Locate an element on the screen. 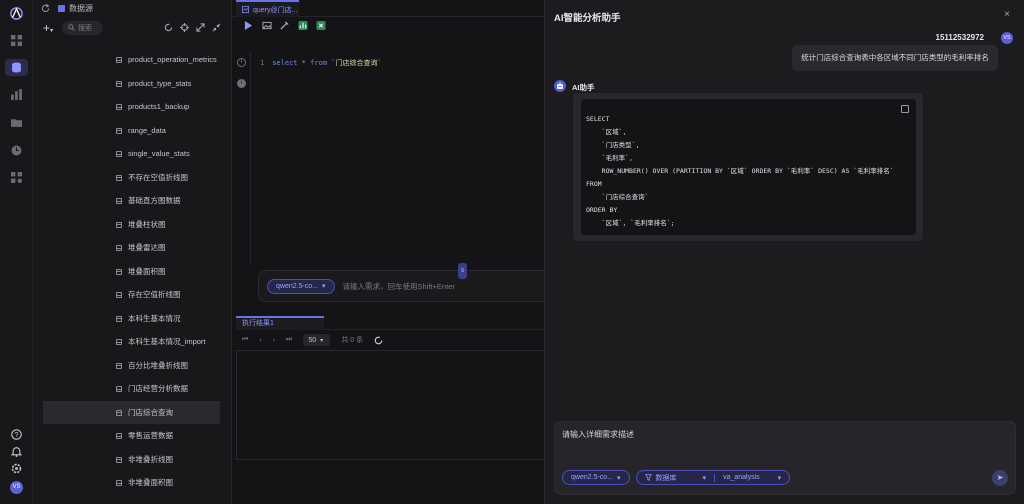  table-item-label: 零售运营数据 is located at coordinates (150, 436).